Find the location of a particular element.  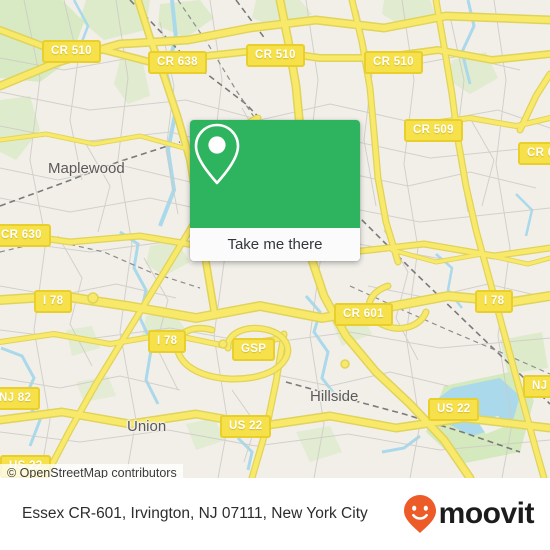

moovit-wordmark: moovit is located at coordinates (486, 513).